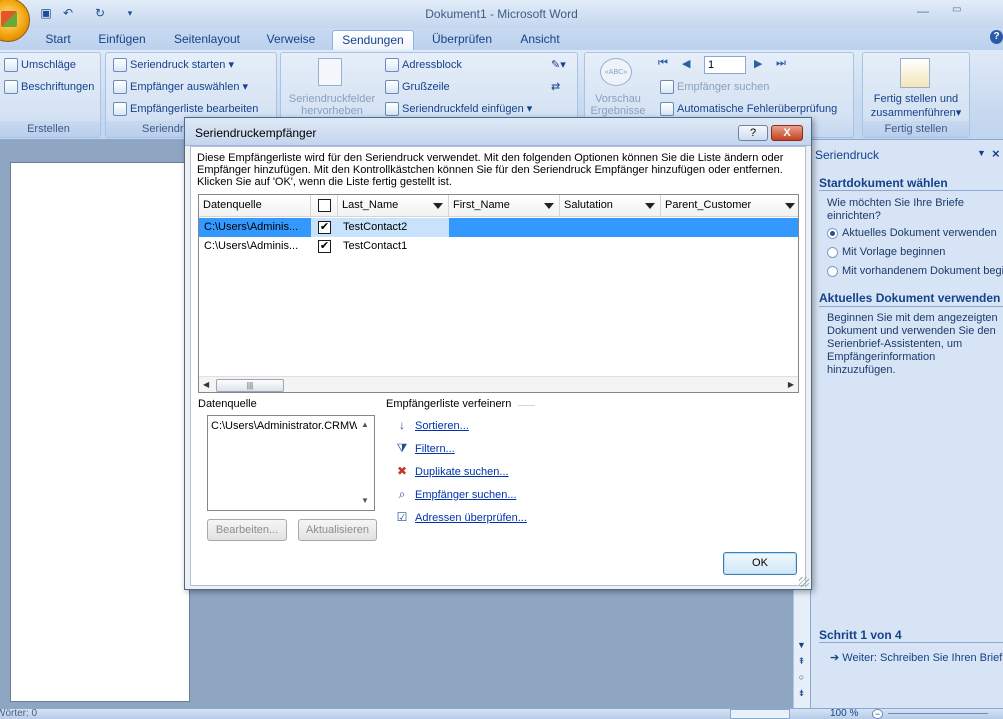 The width and height of the screenshot is (1003, 719). Describe the element at coordinates (757, 108) in the screenshot. I see `fehlerpruefung-label: Automatische Fehlerüberprüfung` at that location.